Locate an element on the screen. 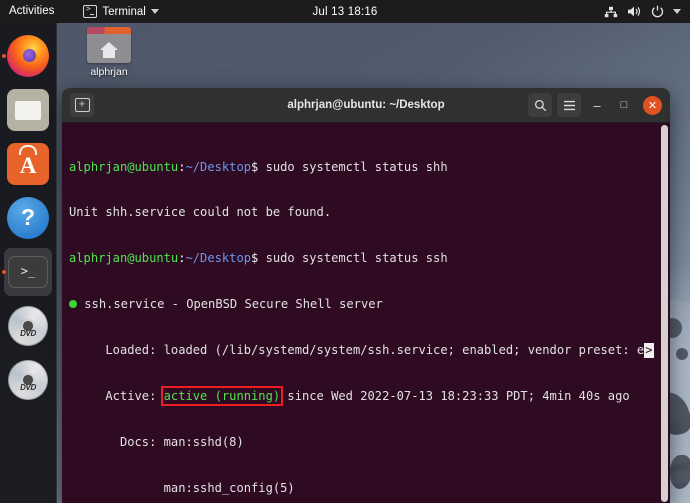 The width and height of the screenshot is (690, 503). network-icon is located at coordinates (611, 12).